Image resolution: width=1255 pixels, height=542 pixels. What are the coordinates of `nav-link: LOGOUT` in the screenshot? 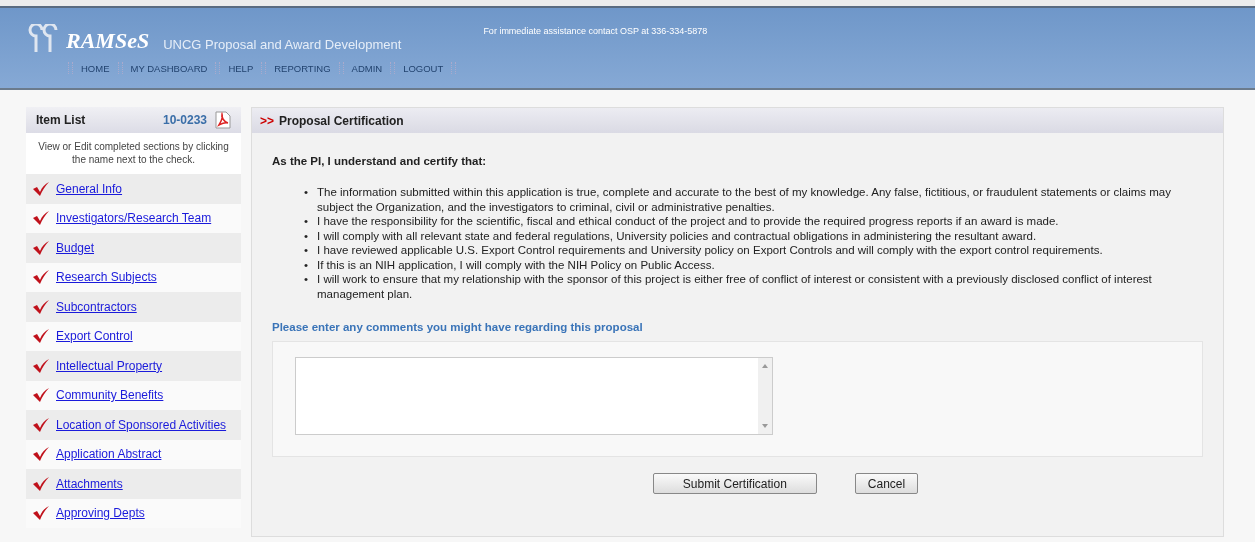 It's located at (423, 68).